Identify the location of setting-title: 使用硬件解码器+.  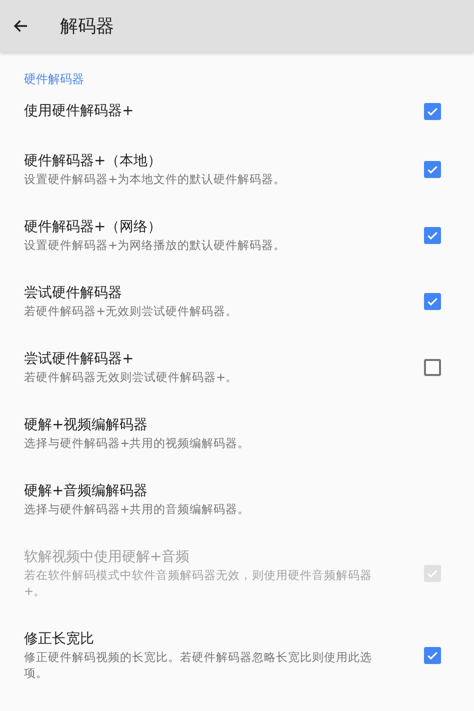
(214, 111).